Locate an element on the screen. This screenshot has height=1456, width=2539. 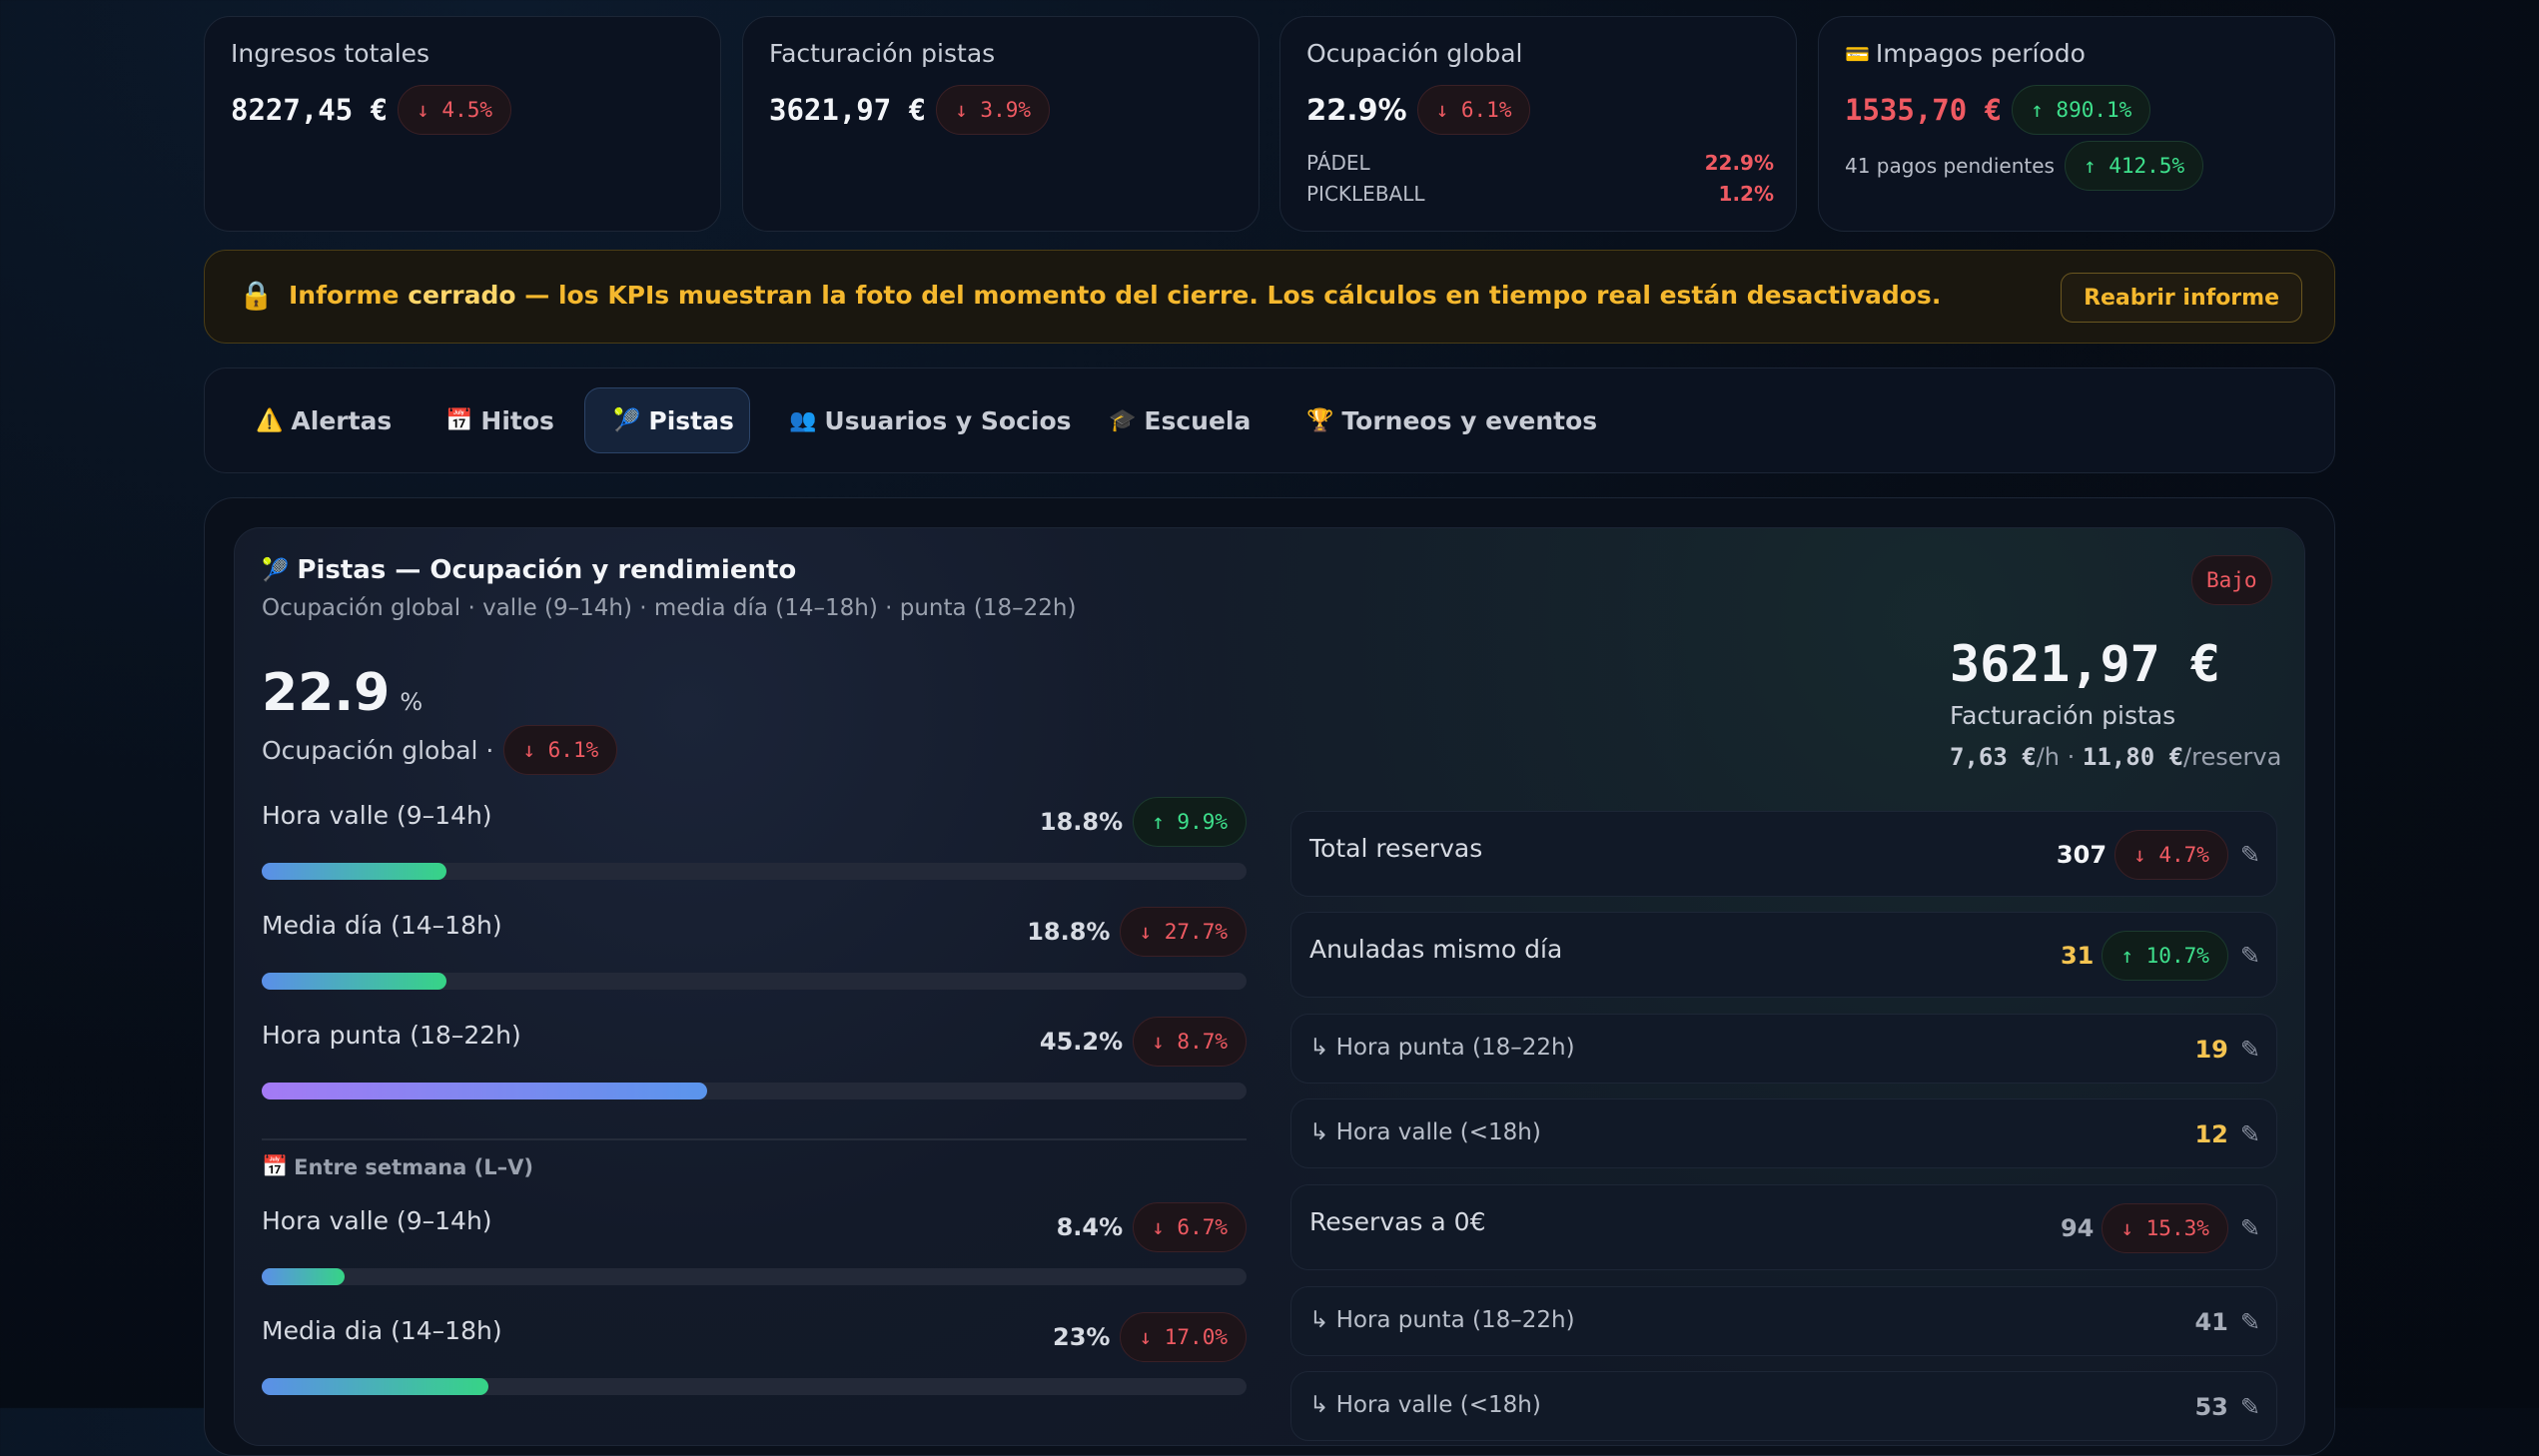
reservation-value-group: 12 ✎ is located at coordinates (2227, 1134).